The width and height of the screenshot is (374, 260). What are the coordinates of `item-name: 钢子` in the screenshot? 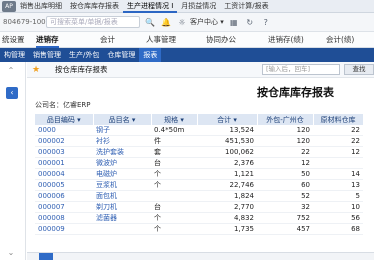 It's located at (122, 130).